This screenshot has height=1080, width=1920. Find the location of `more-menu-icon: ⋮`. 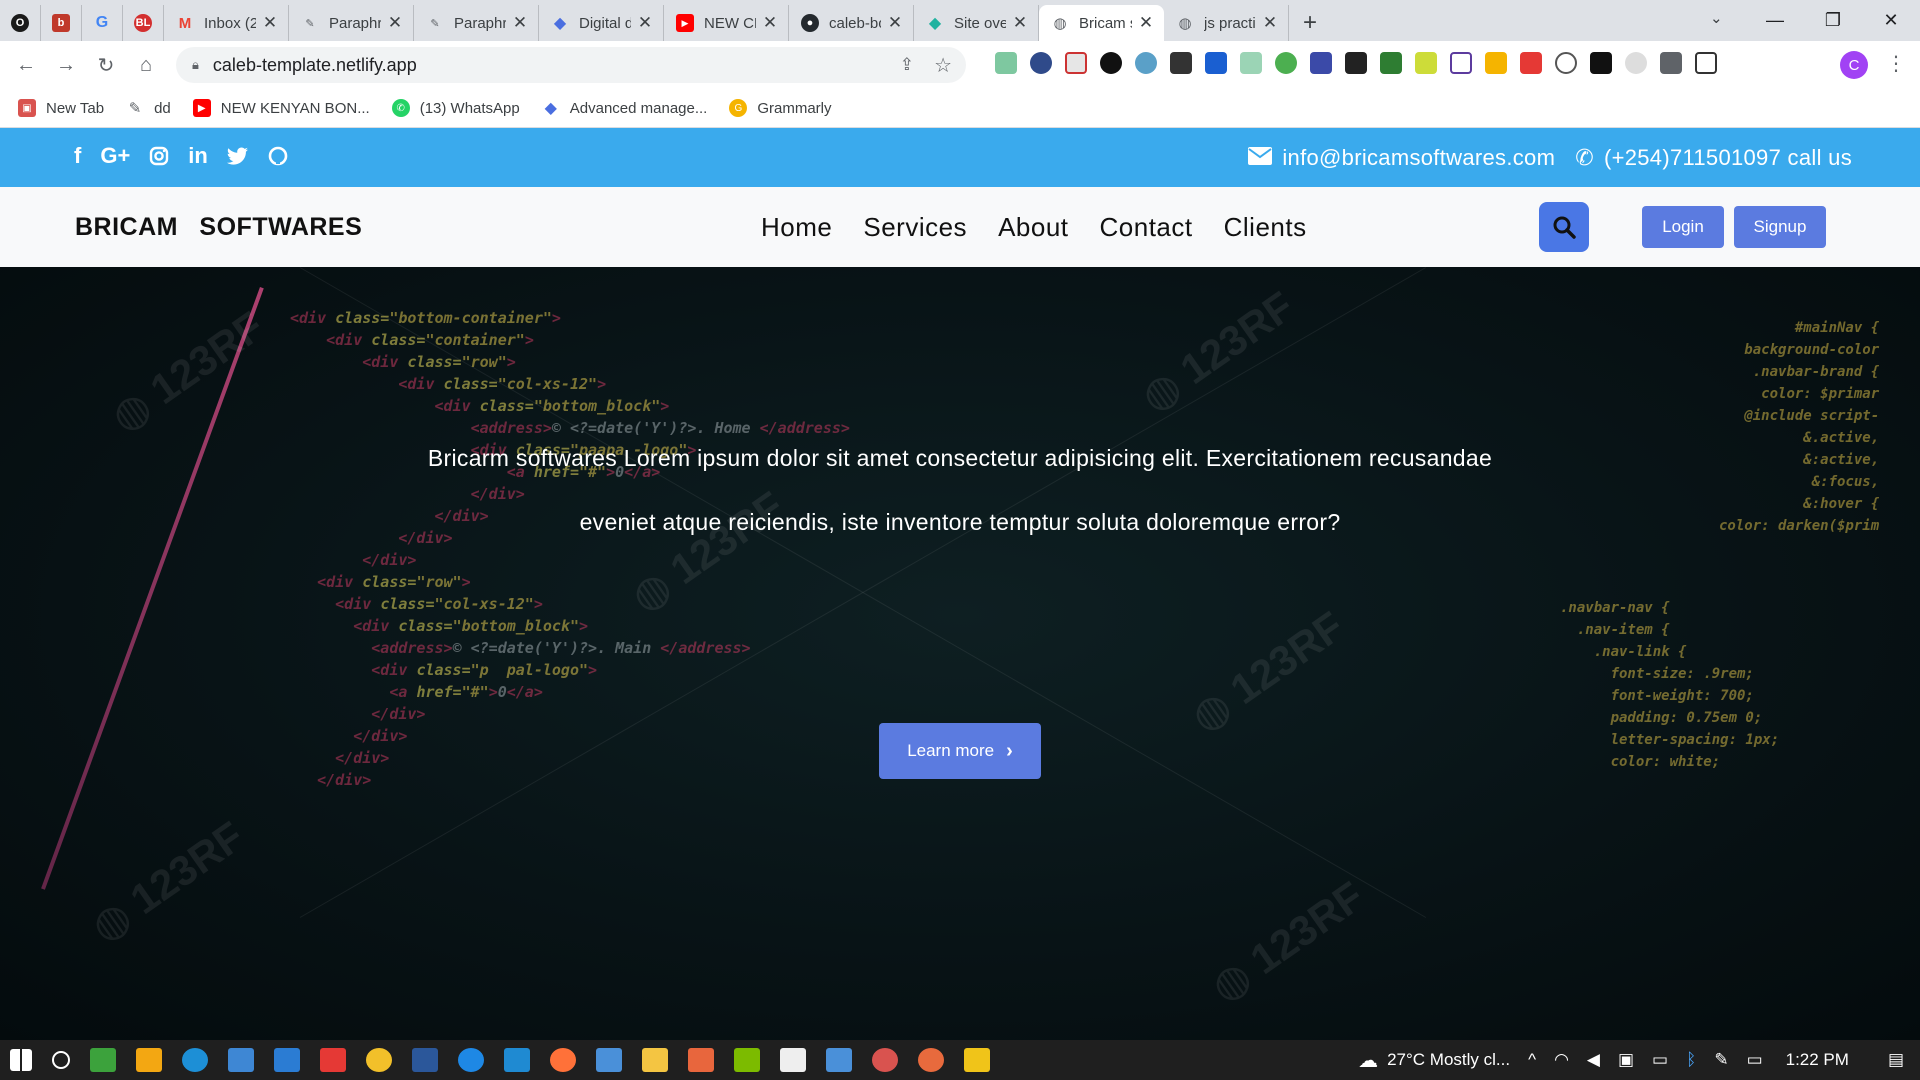

more-menu-icon: ⋮ is located at coordinates (1896, 63).